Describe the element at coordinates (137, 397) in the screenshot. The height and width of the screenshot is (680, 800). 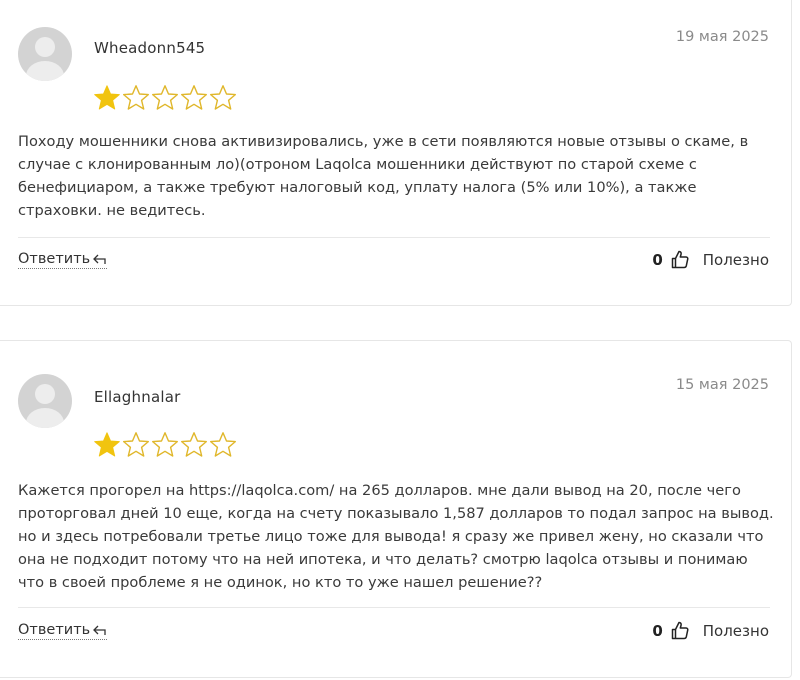
I see `review-author: Ellaghnalar` at that location.